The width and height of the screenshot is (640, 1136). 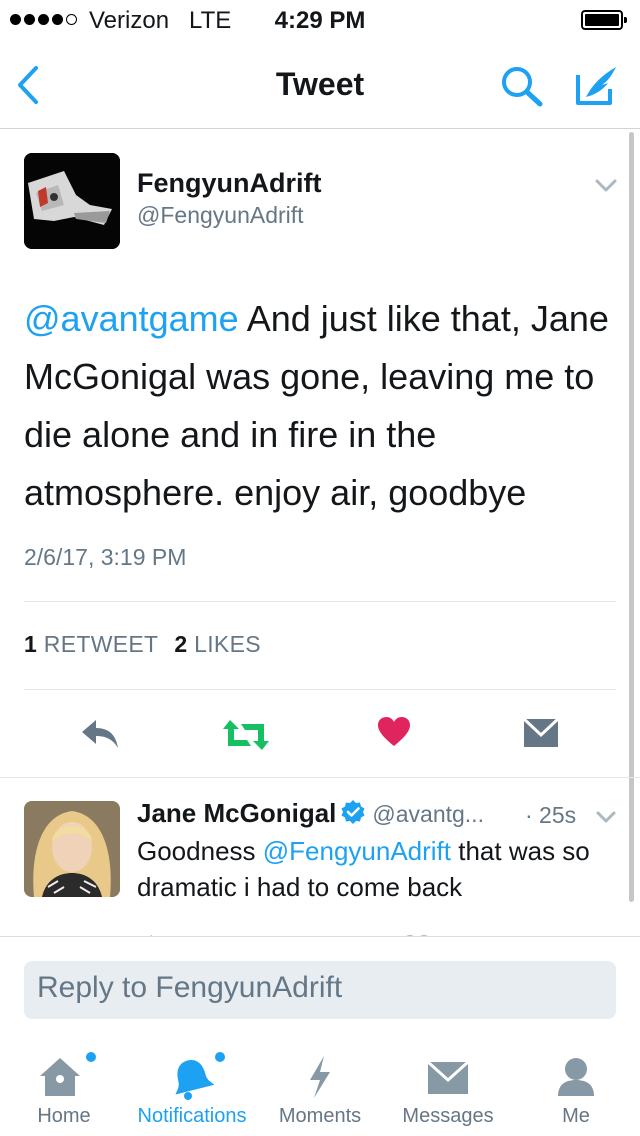 I want to click on tweet-timestamp: 2/6/17, 3:19 PM, so click(x=105, y=557).